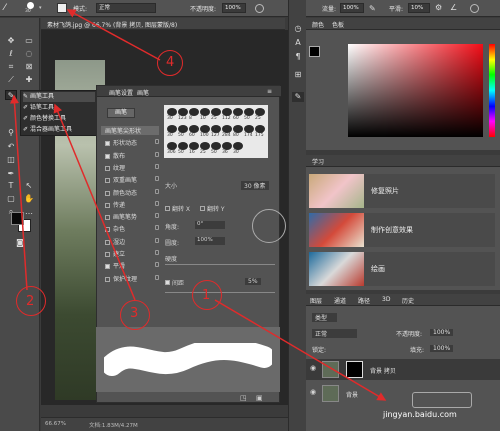  I want to click on foreground-color-swatch, so click(17, 218).